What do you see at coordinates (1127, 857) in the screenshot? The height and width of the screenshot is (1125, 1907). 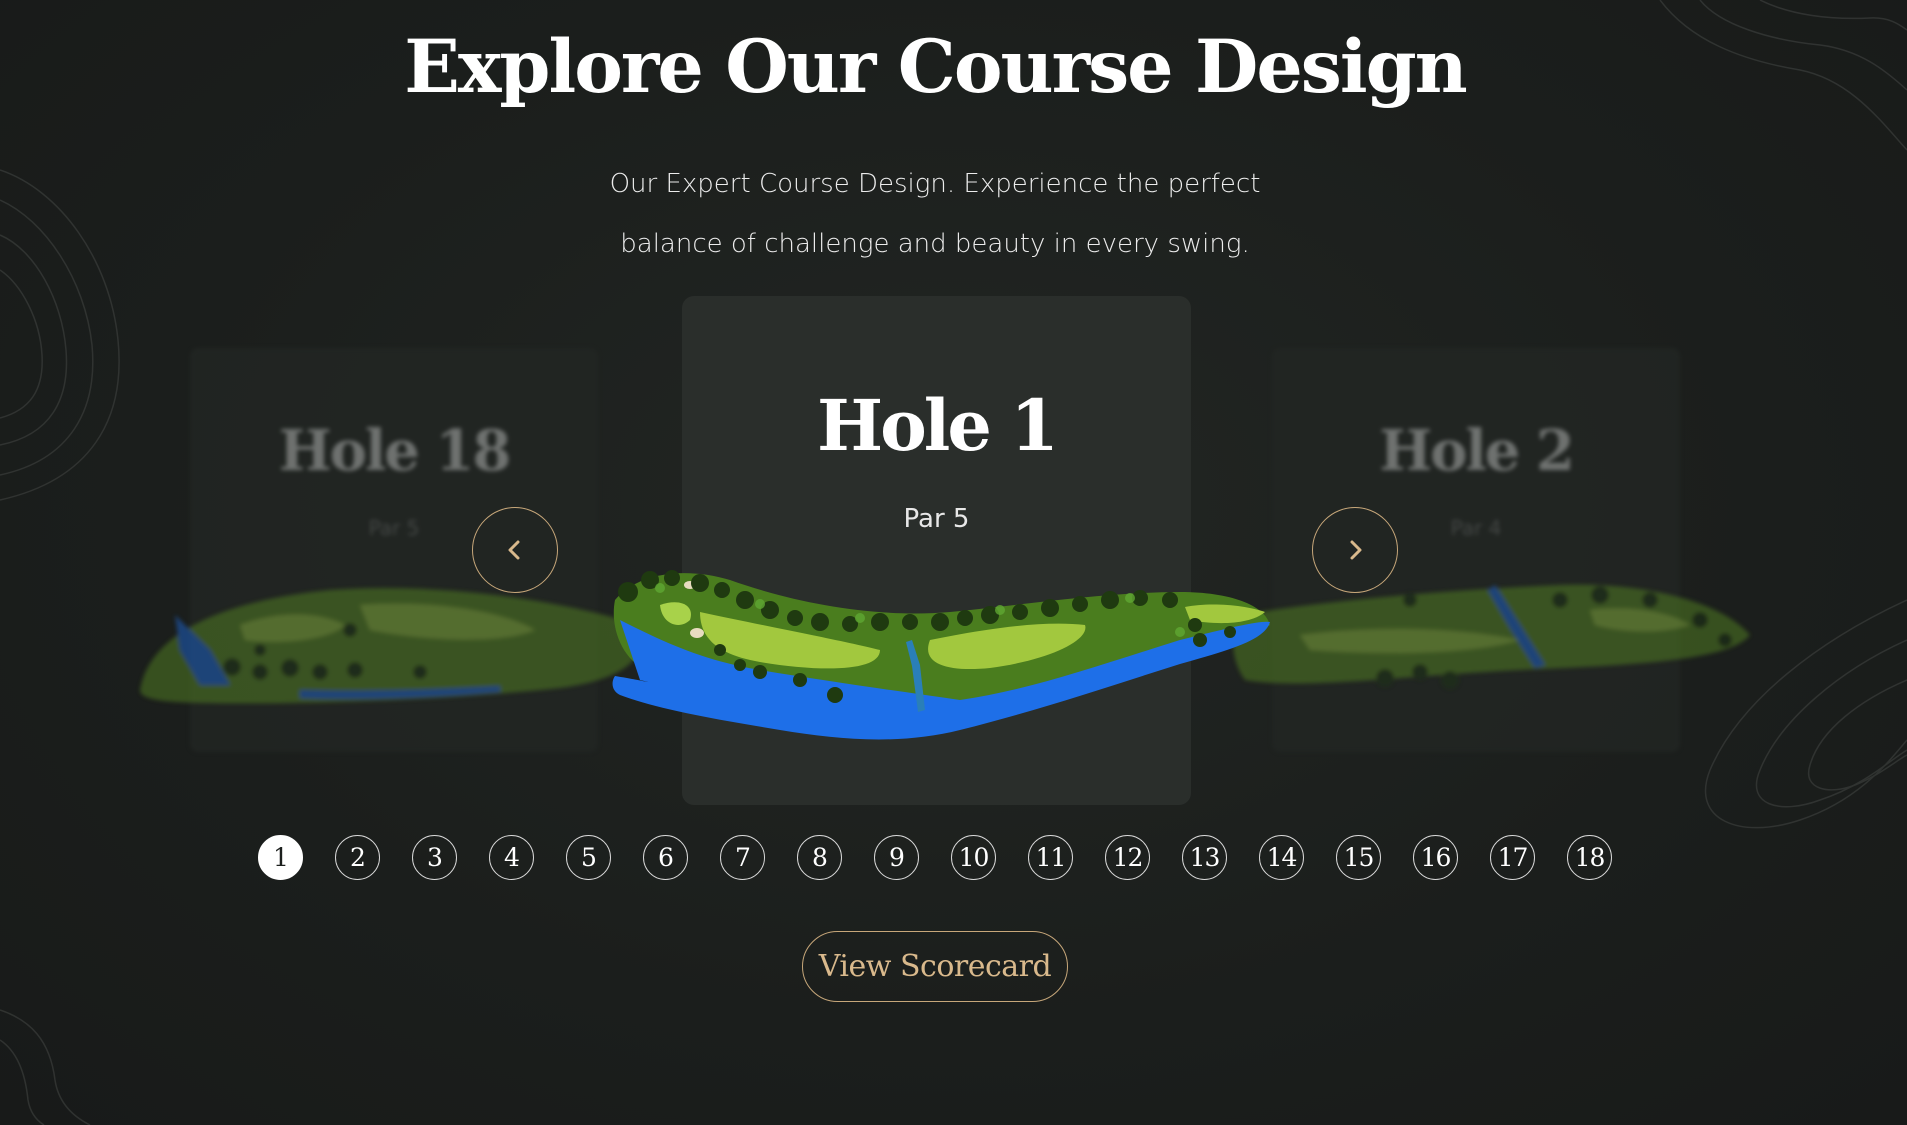 I see `hole-page-12: 12` at bounding box center [1127, 857].